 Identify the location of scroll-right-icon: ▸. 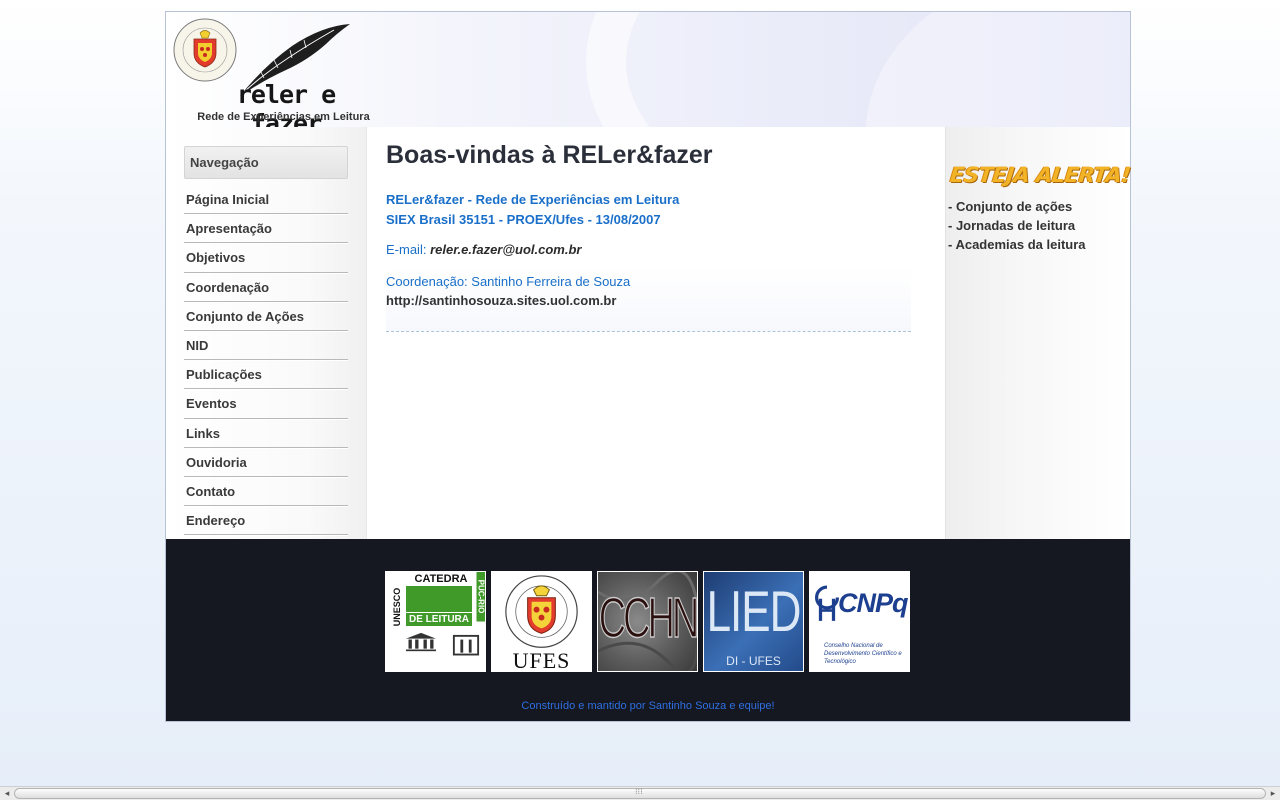
(1273, 793).